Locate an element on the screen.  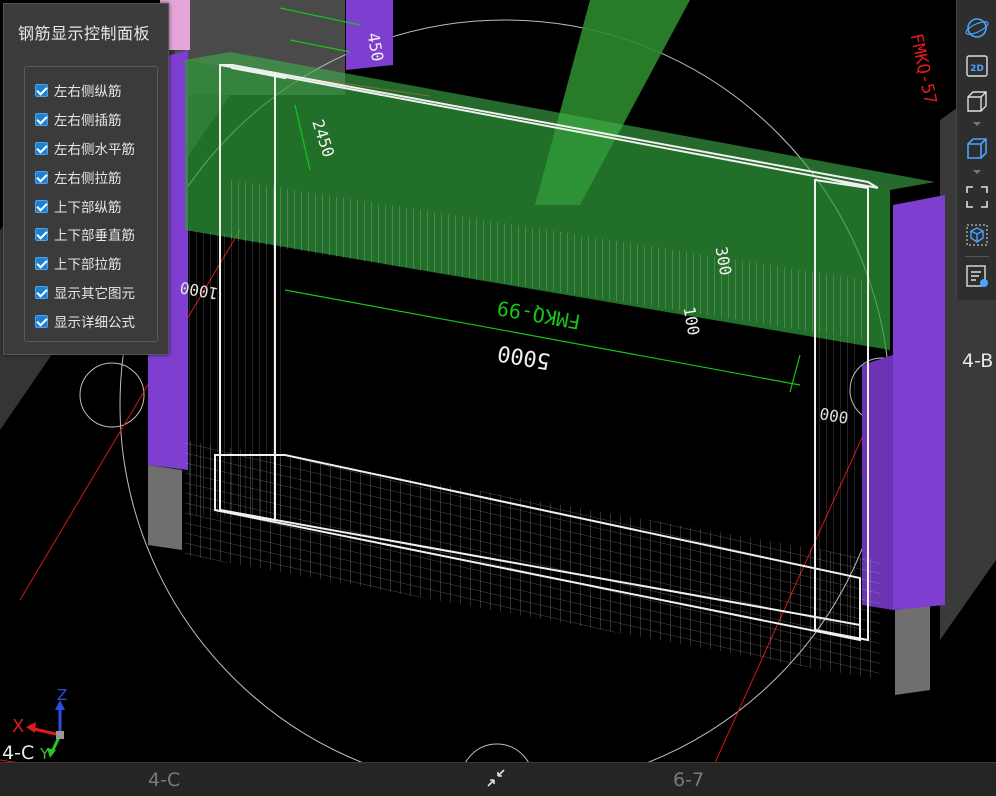
option-top-bottom-vertical: 上下部垂直筋 is located at coordinates (85, 234).